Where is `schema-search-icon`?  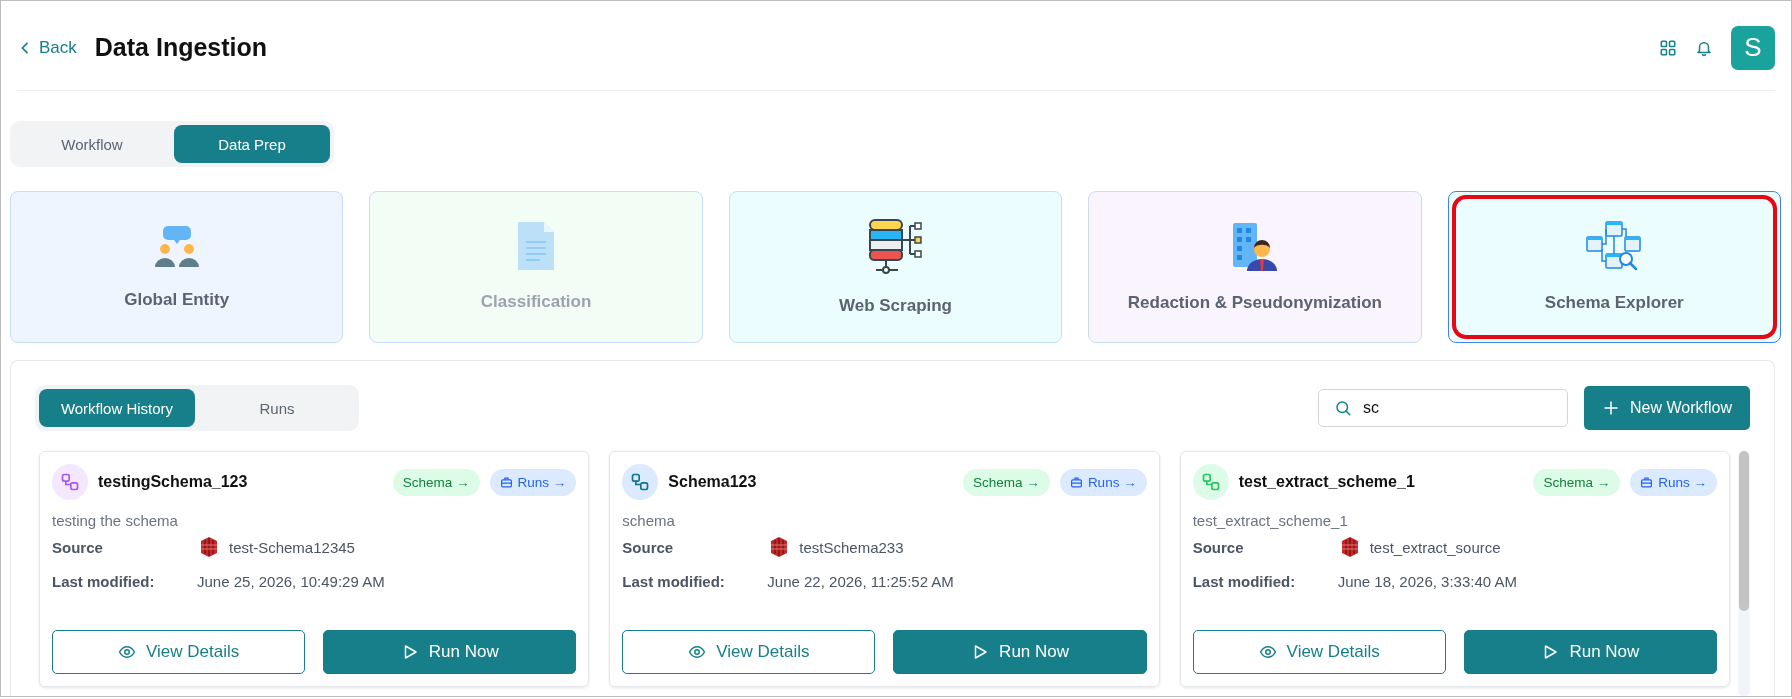
schema-search-icon is located at coordinates (1614, 246).